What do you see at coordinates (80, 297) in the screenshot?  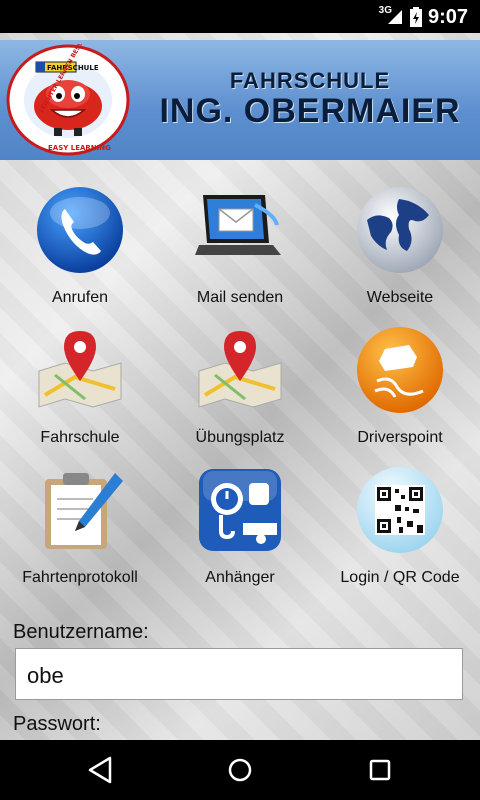 I see `tile-label: Anrufen` at bounding box center [80, 297].